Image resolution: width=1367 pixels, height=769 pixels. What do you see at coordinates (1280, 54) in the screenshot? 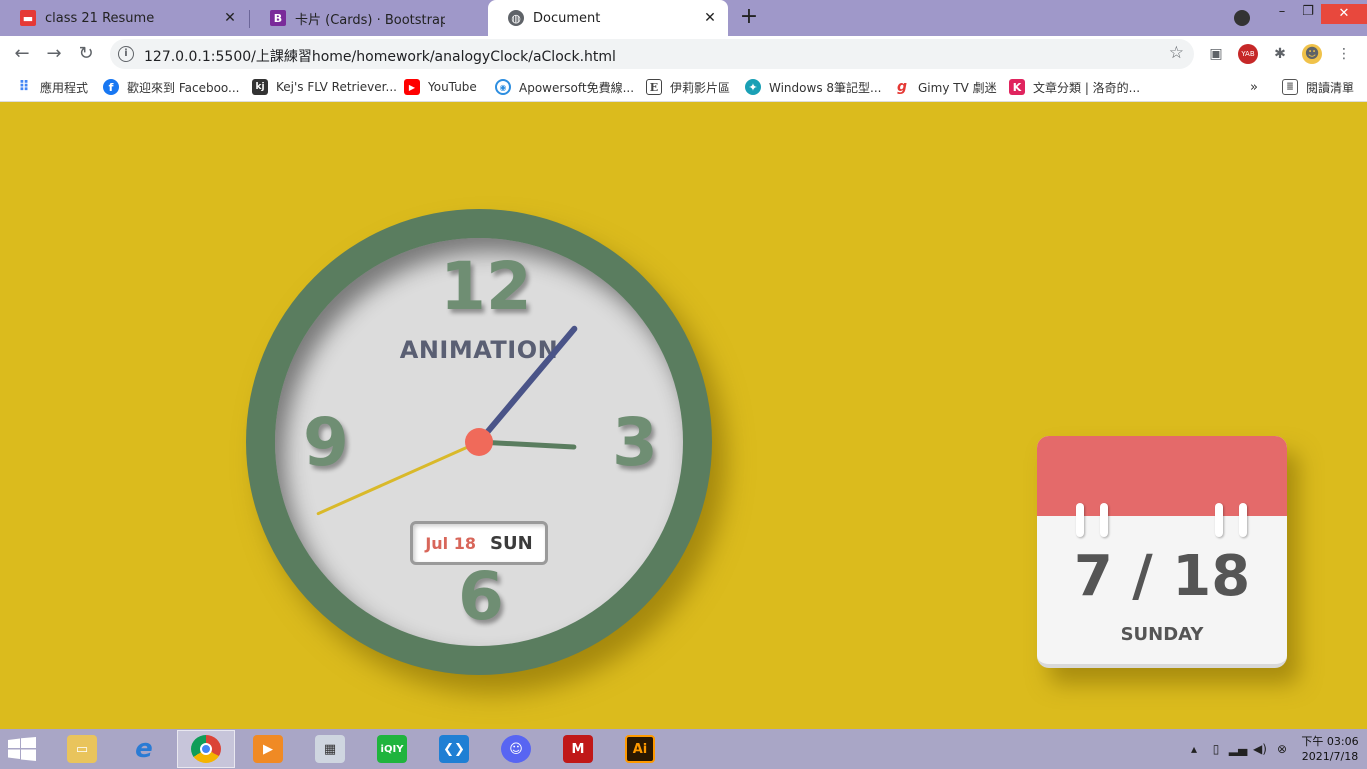
I see `extensions-puzzle-icon: ✱` at bounding box center [1280, 54].